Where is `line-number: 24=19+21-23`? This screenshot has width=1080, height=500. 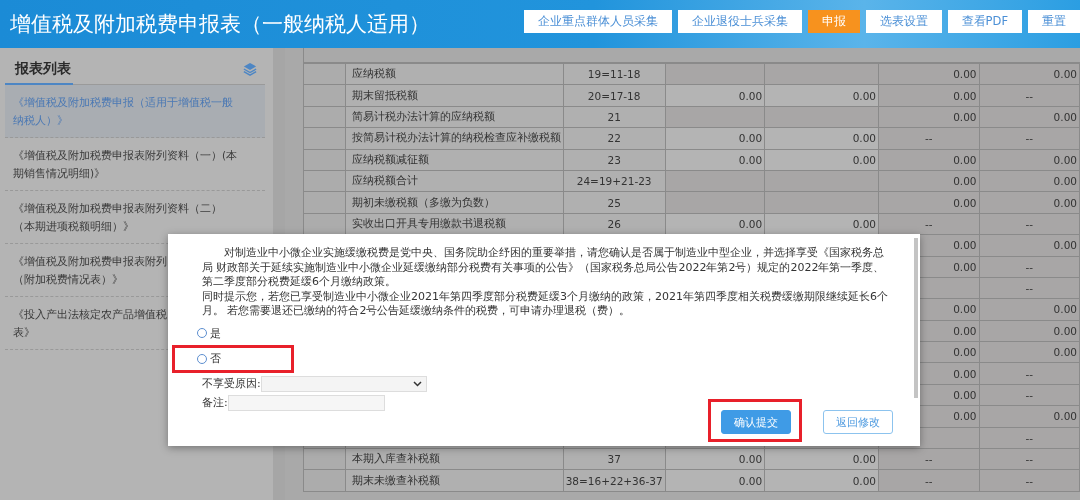
line-number: 24=19+21-23 is located at coordinates (614, 181).